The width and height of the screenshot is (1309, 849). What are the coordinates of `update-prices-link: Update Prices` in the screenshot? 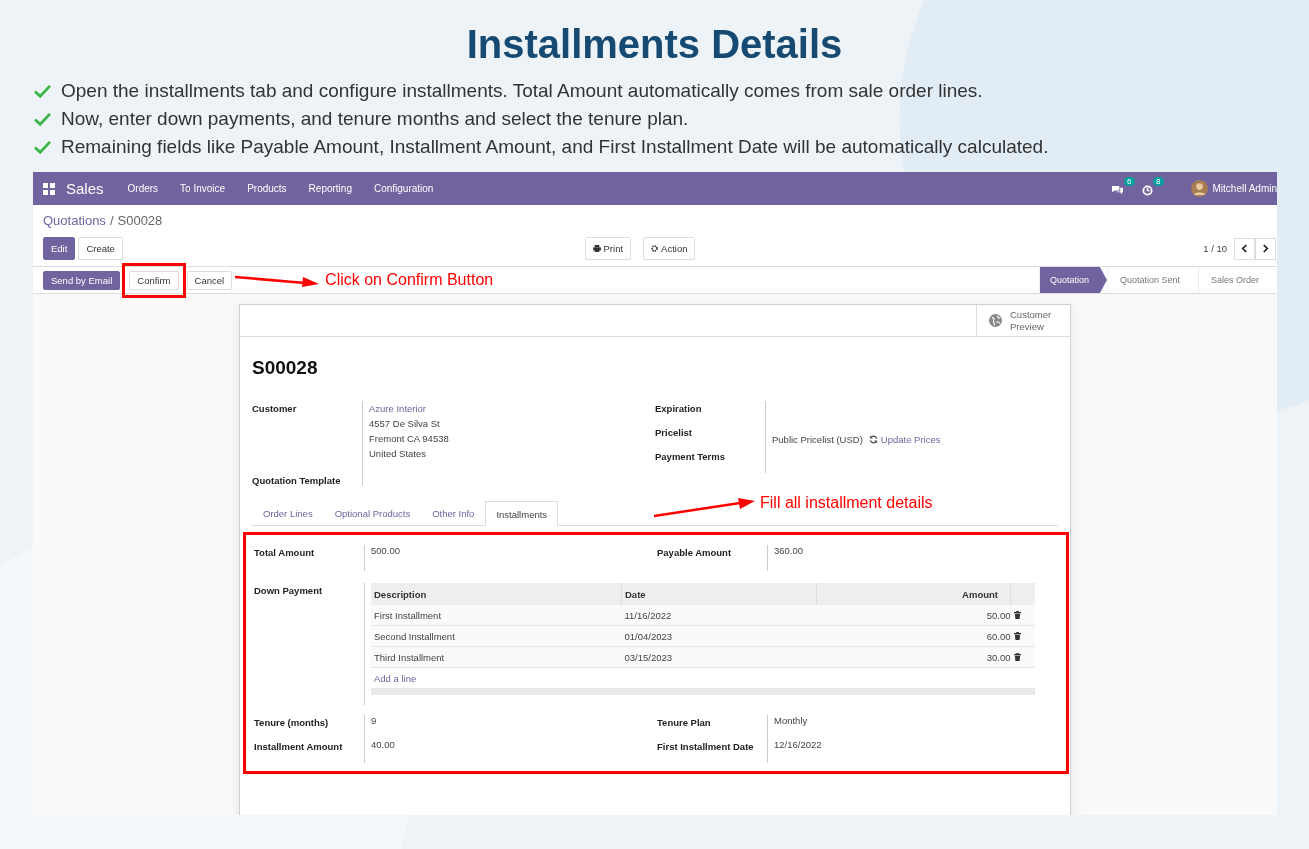 It's located at (904, 439).